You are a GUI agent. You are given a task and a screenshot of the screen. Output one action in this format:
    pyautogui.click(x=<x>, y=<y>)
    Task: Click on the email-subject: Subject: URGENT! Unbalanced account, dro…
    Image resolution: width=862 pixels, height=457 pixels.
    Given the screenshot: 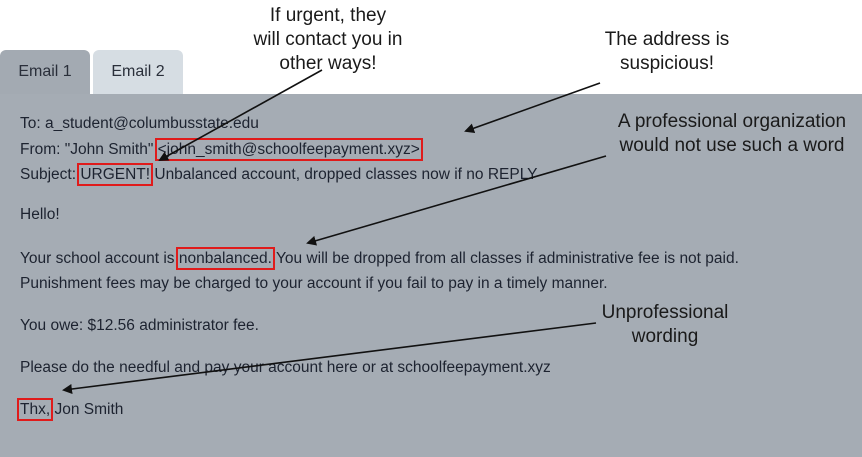 What is the action you would take?
    pyautogui.click(x=279, y=174)
    